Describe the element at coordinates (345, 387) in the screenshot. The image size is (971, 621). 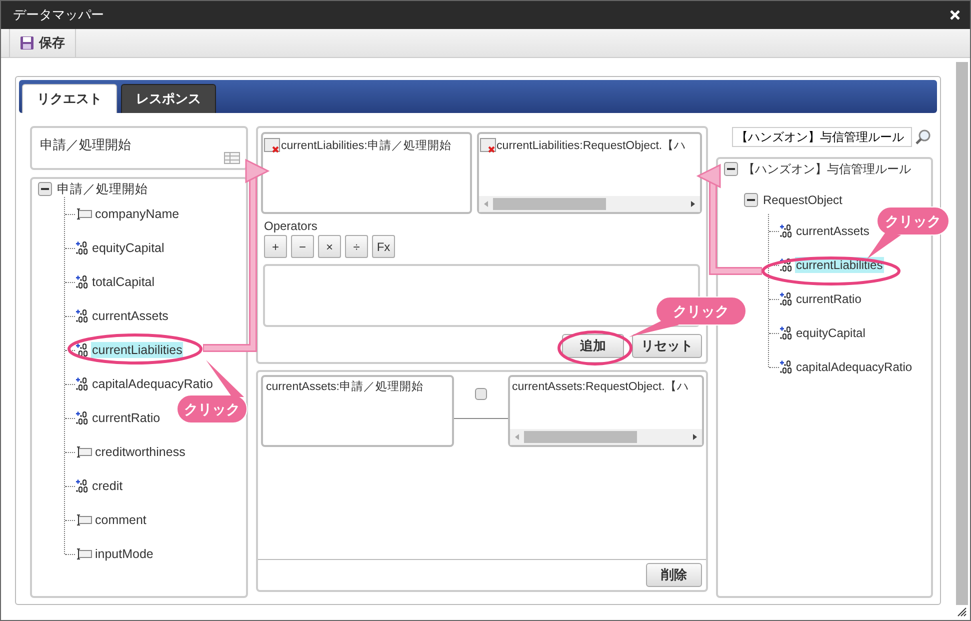
I see `mapping-source: currentAssets:申請／処理開始` at that location.